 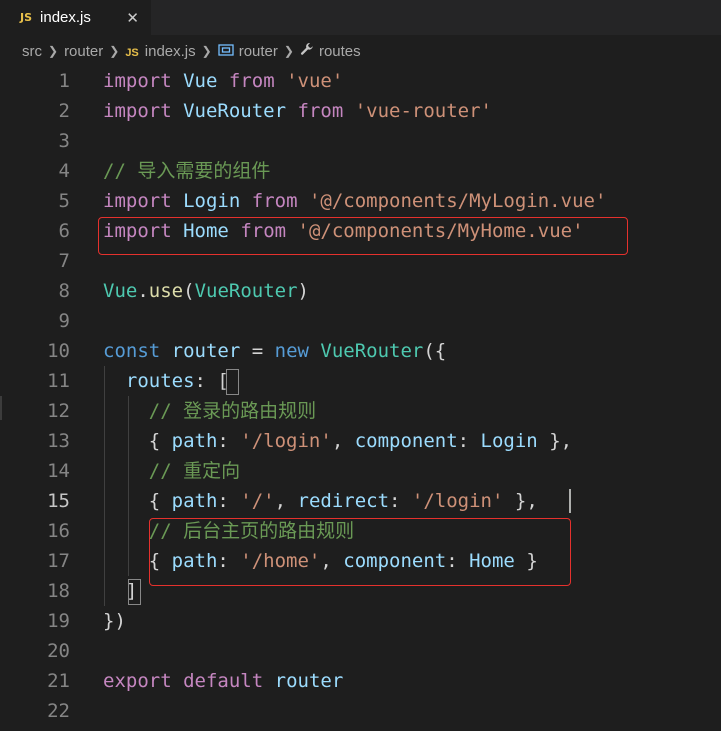 I want to click on code-text: // 重定向, so click(x=171, y=471).